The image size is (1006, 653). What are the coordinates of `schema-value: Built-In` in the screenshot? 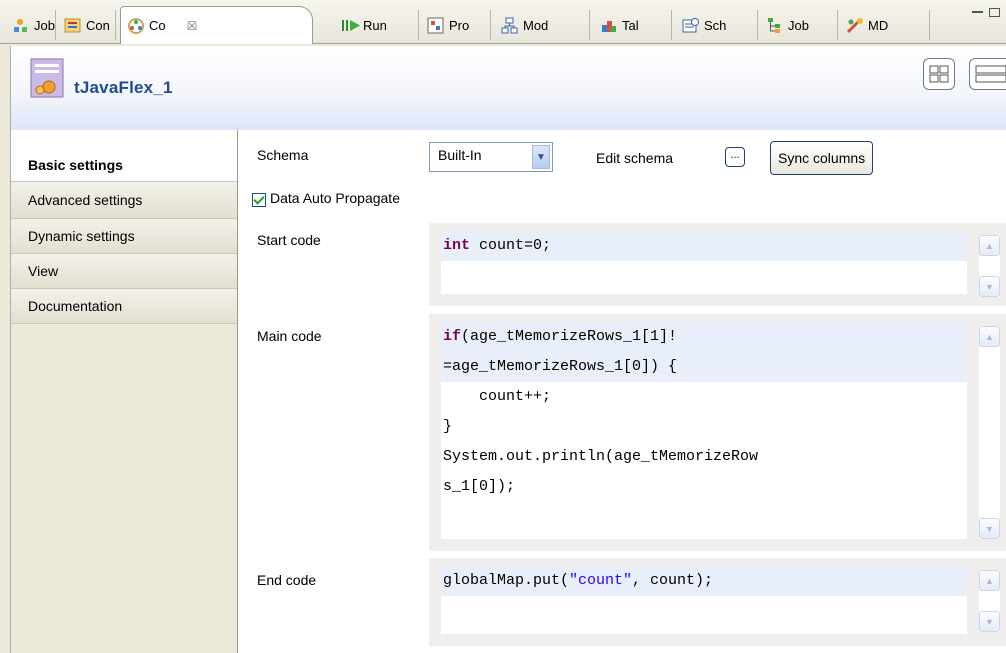 It's located at (460, 155).